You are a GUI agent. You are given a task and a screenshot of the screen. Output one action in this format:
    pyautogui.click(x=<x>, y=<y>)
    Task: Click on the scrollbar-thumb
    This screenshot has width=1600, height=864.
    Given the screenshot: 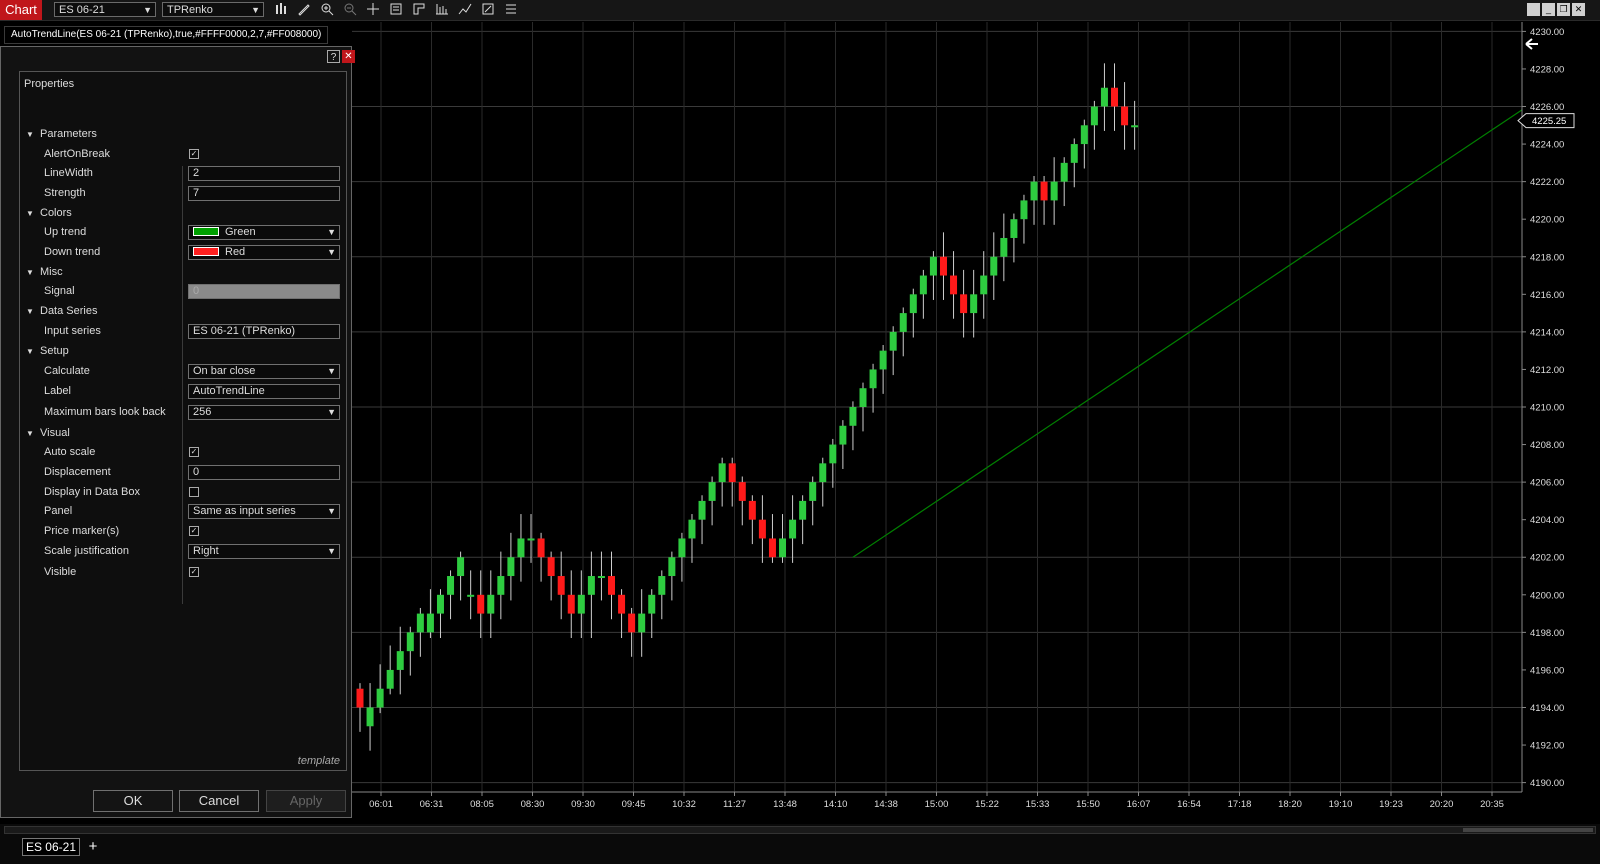 What is the action you would take?
    pyautogui.click(x=1528, y=830)
    